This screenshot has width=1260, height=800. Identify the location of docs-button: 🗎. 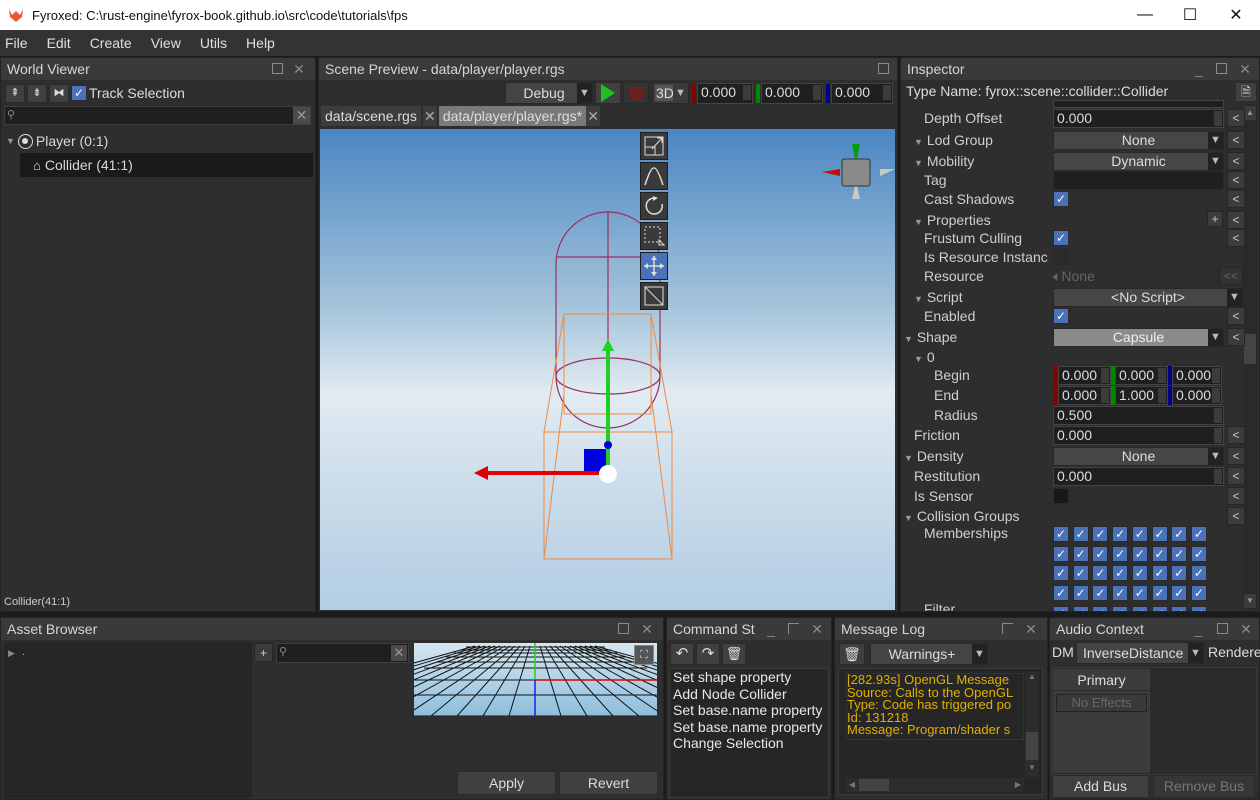
(1246, 92).